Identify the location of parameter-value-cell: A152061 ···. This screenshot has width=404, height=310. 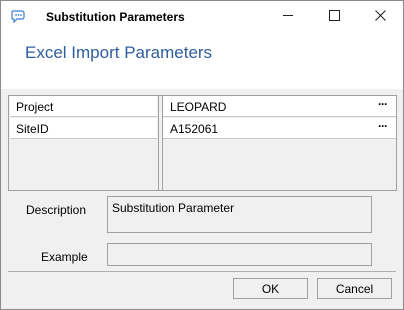
(279, 128).